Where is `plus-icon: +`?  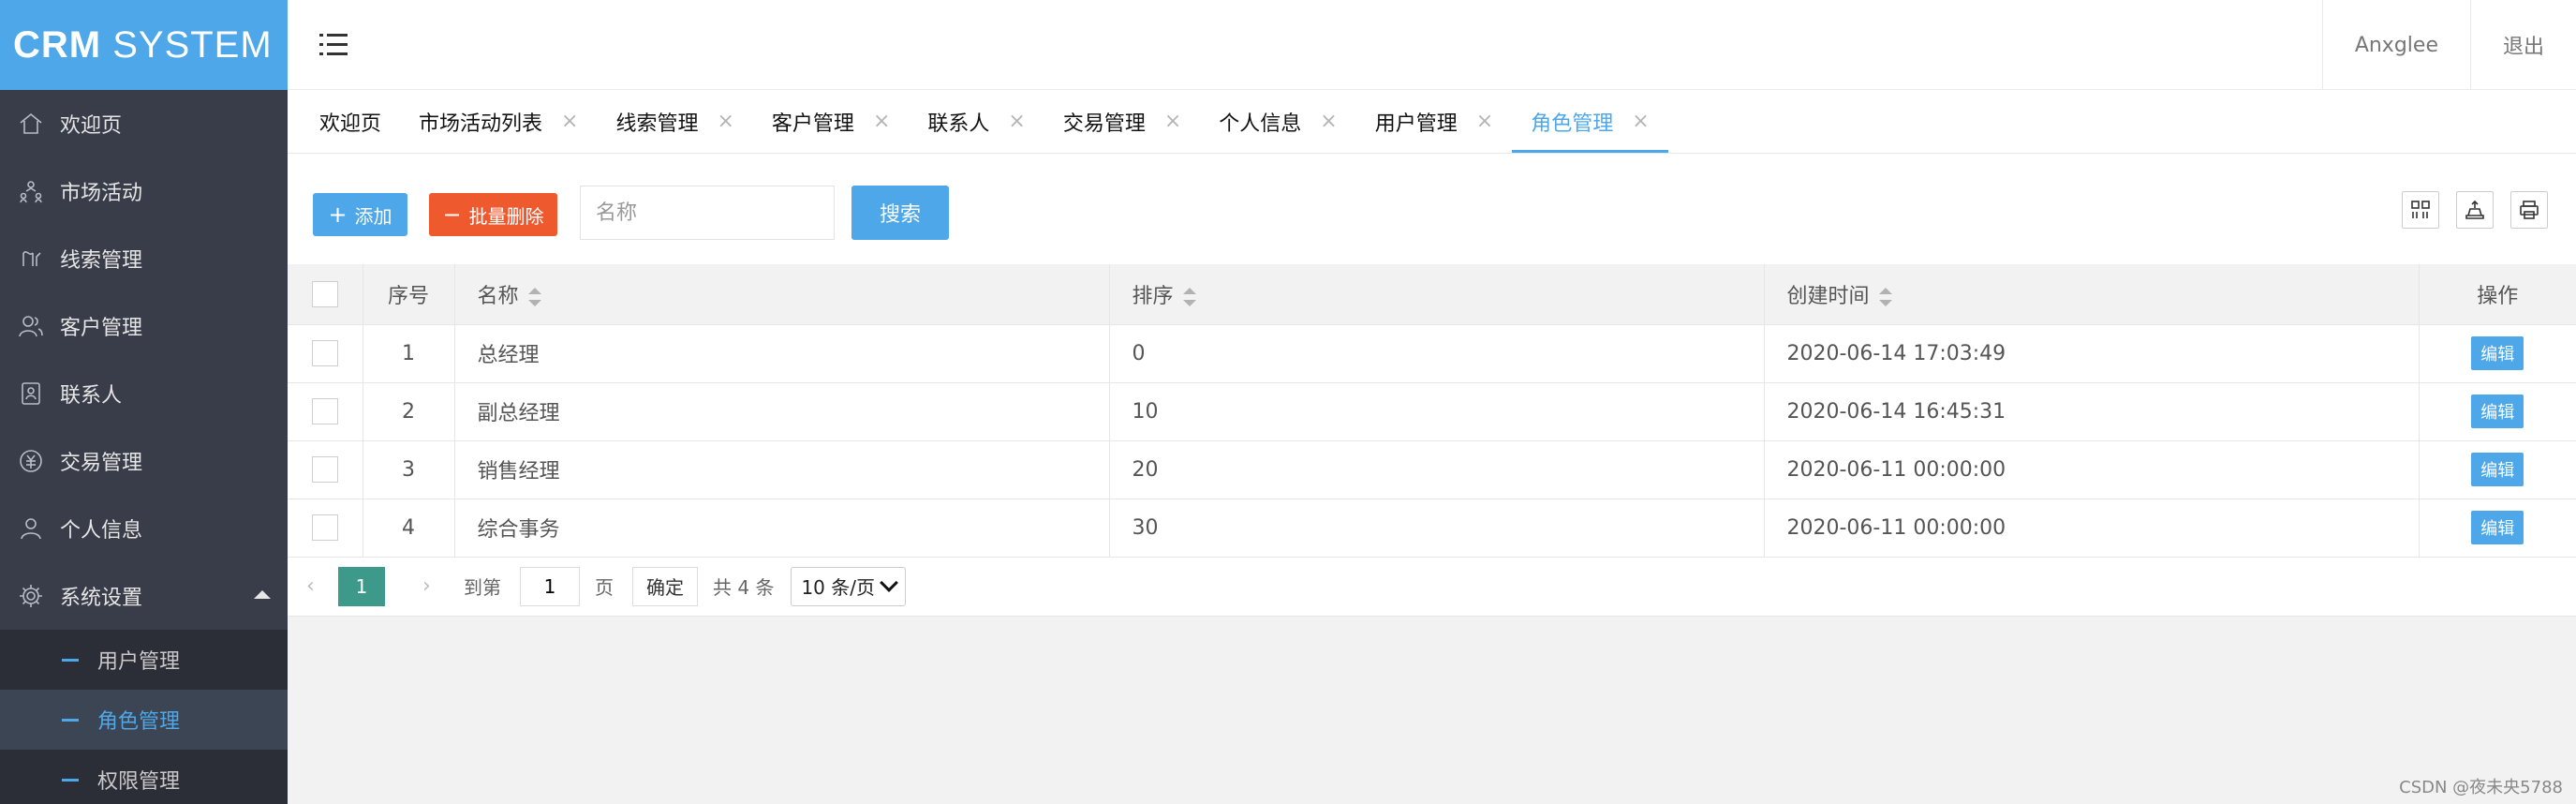
plus-icon: + is located at coordinates (338, 215).